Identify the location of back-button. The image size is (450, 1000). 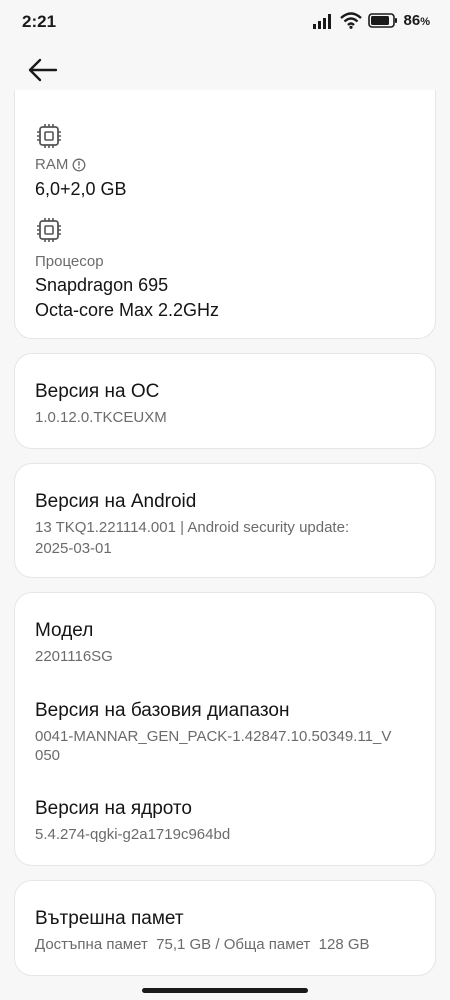
(44, 70).